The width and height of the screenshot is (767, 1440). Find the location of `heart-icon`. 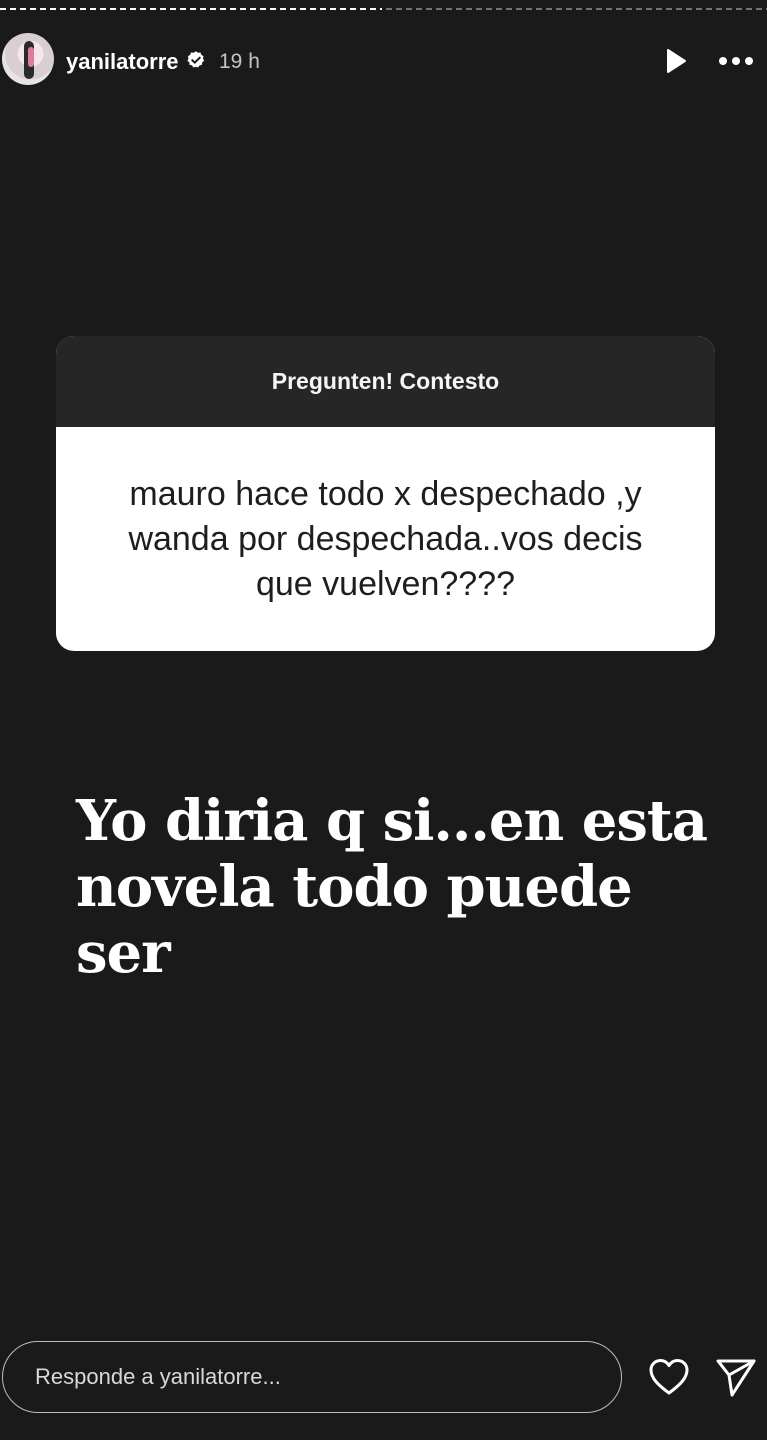

heart-icon is located at coordinates (669, 1377).